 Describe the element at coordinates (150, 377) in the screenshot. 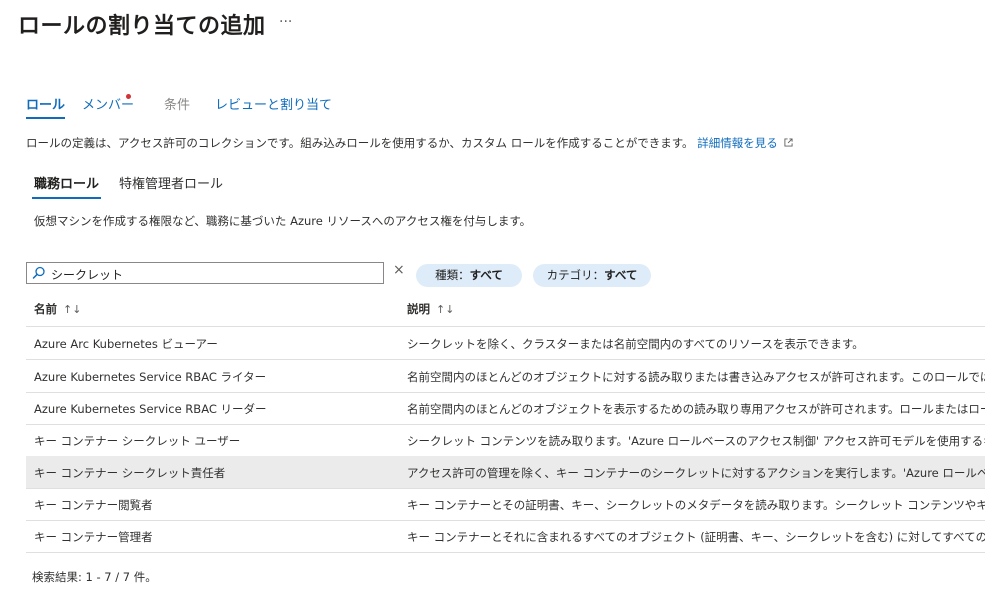

I see `role-name: Azure Kubernetes Service RBAC ライター` at that location.